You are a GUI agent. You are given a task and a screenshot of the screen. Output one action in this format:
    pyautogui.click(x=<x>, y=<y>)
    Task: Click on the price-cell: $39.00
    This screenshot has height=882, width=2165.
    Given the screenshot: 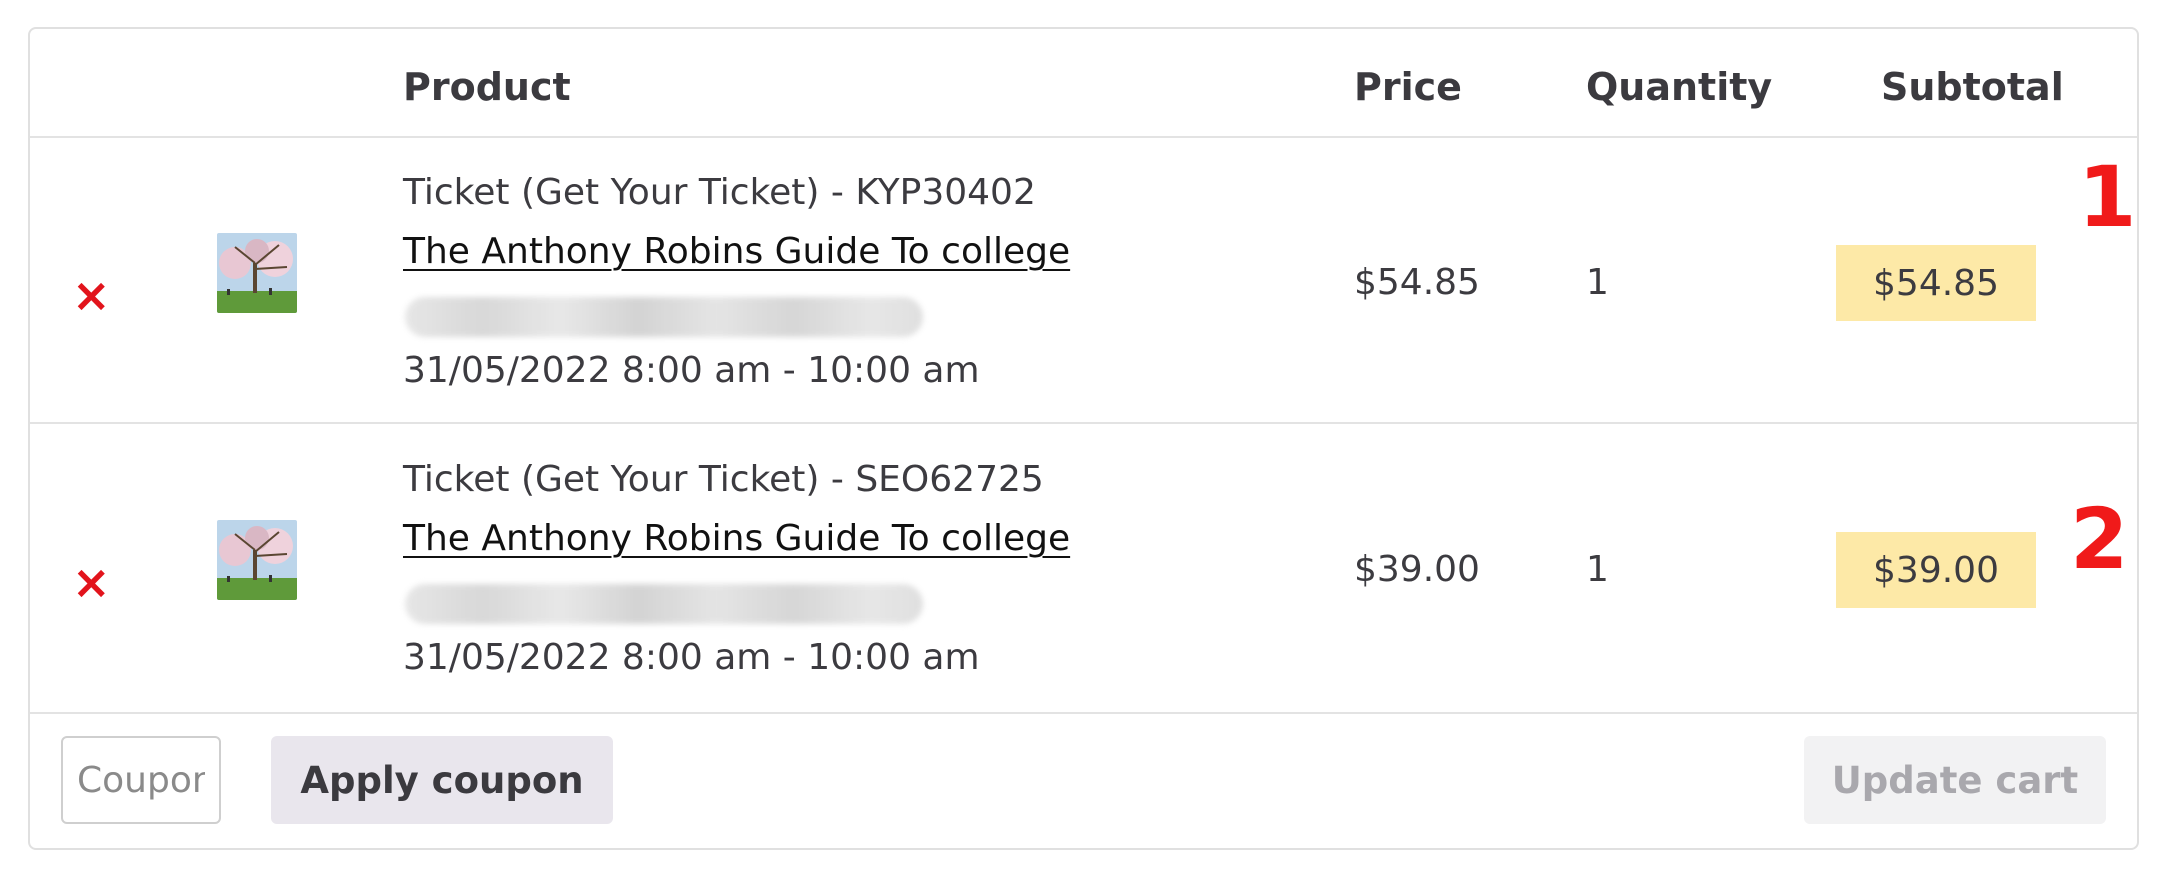 What is the action you would take?
    pyautogui.click(x=1417, y=569)
    